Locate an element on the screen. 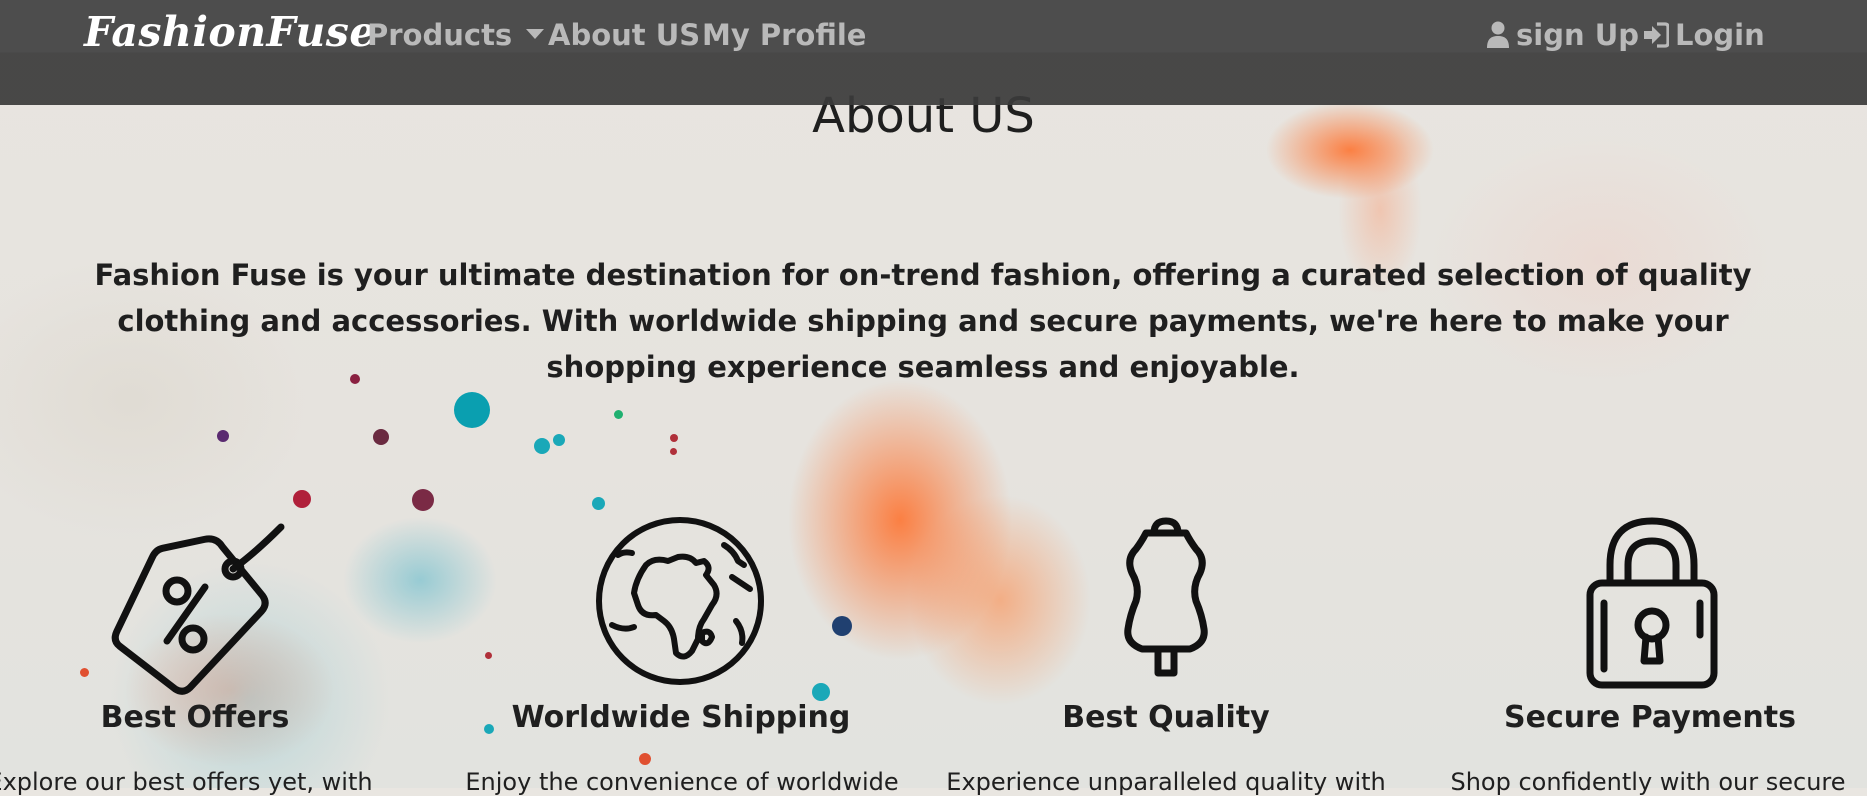 The height and width of the screenshot is (796, 1867). nav-products-label: Products is located at coordinates (440, 35).